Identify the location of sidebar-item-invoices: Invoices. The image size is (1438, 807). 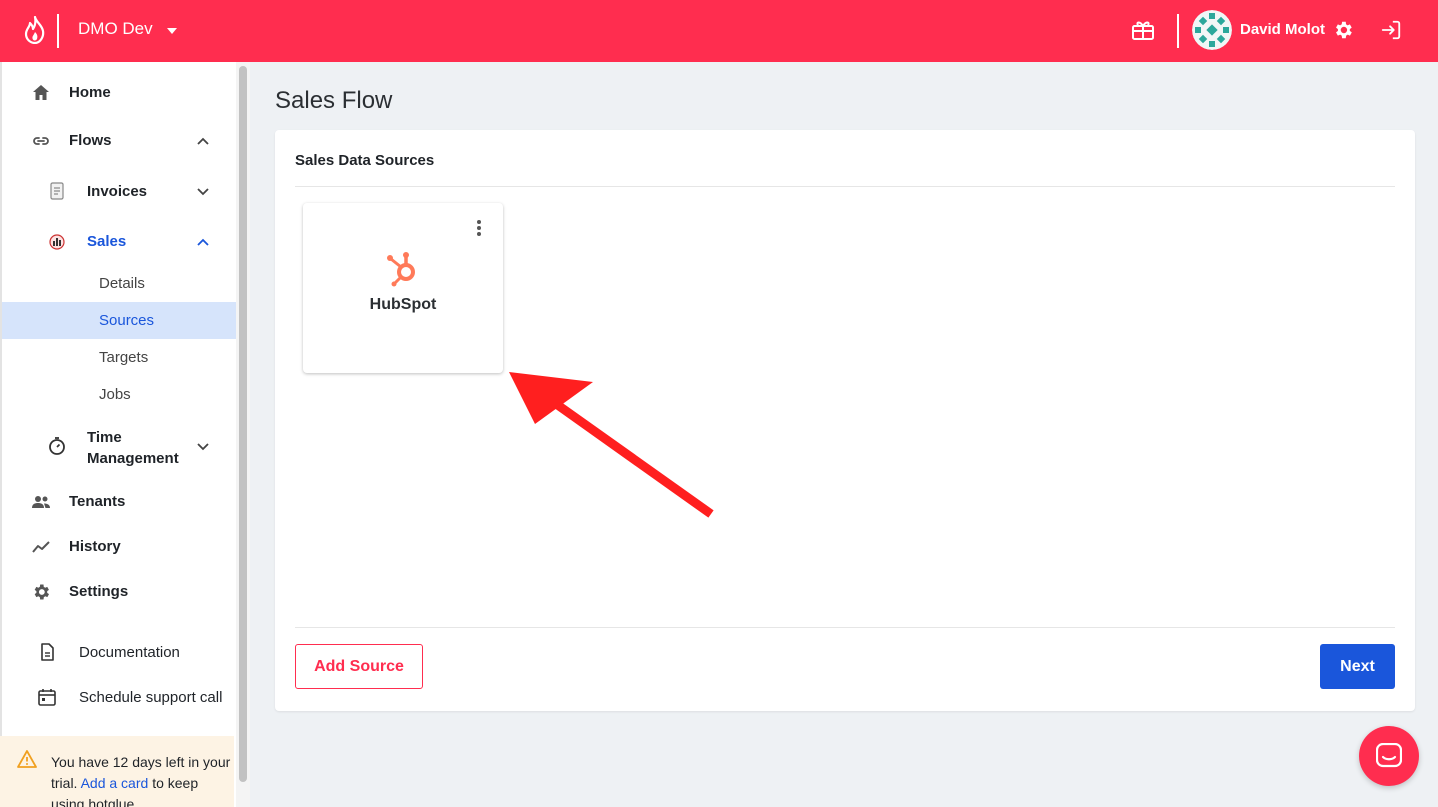
(119, 191).